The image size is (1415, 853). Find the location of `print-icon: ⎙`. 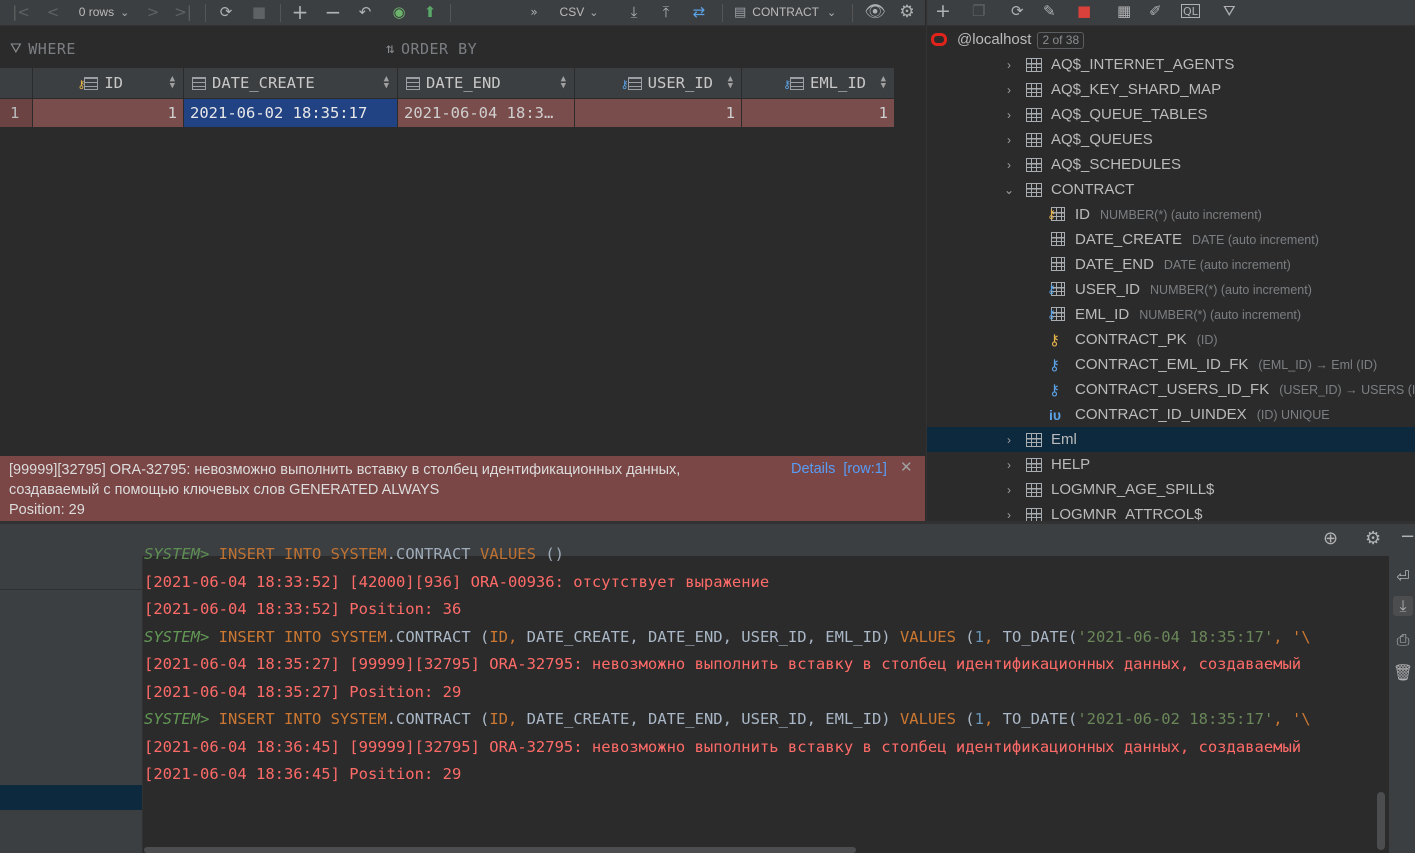

print-icon: ⎙ is located at coordinates (1403, 640).